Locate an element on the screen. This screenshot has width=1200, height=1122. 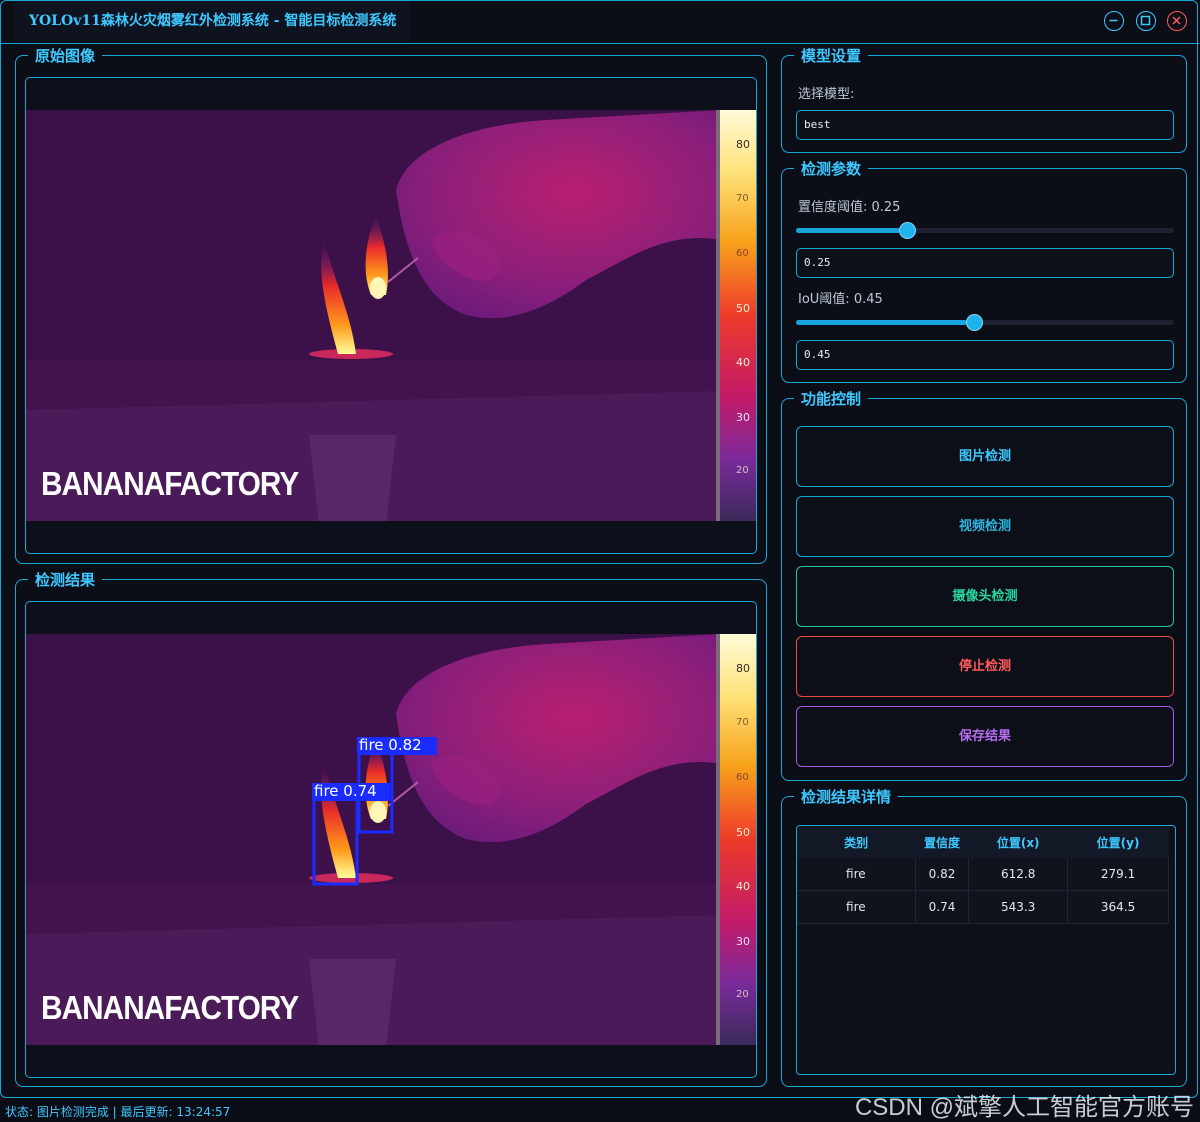
conf-threshold-label: 置信度阈值: 0.25 is located at coordinates (849, 207).